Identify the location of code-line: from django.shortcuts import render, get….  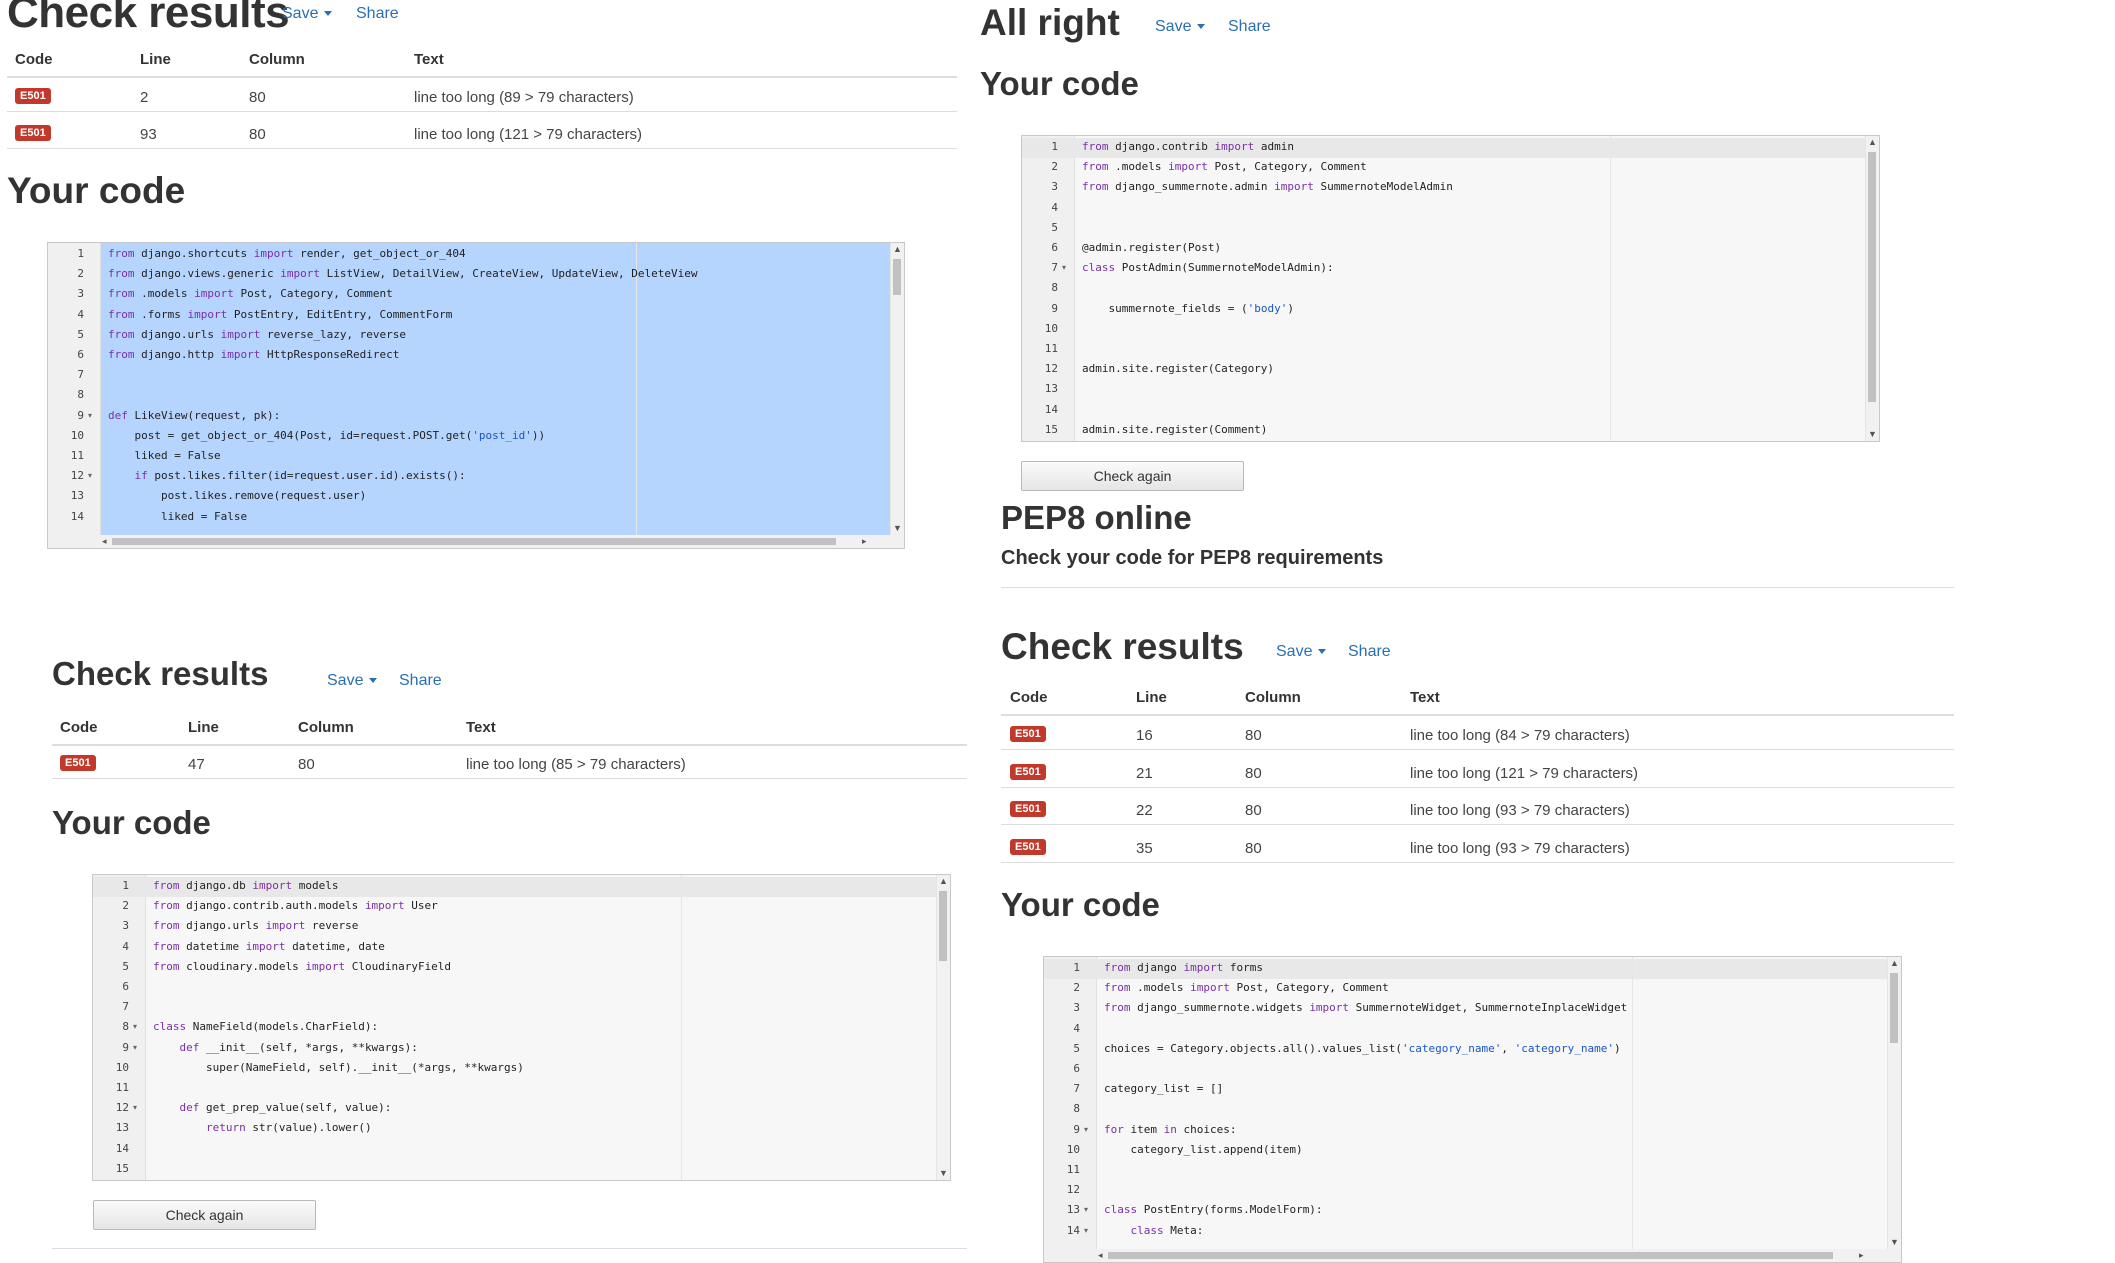
(287, 253).